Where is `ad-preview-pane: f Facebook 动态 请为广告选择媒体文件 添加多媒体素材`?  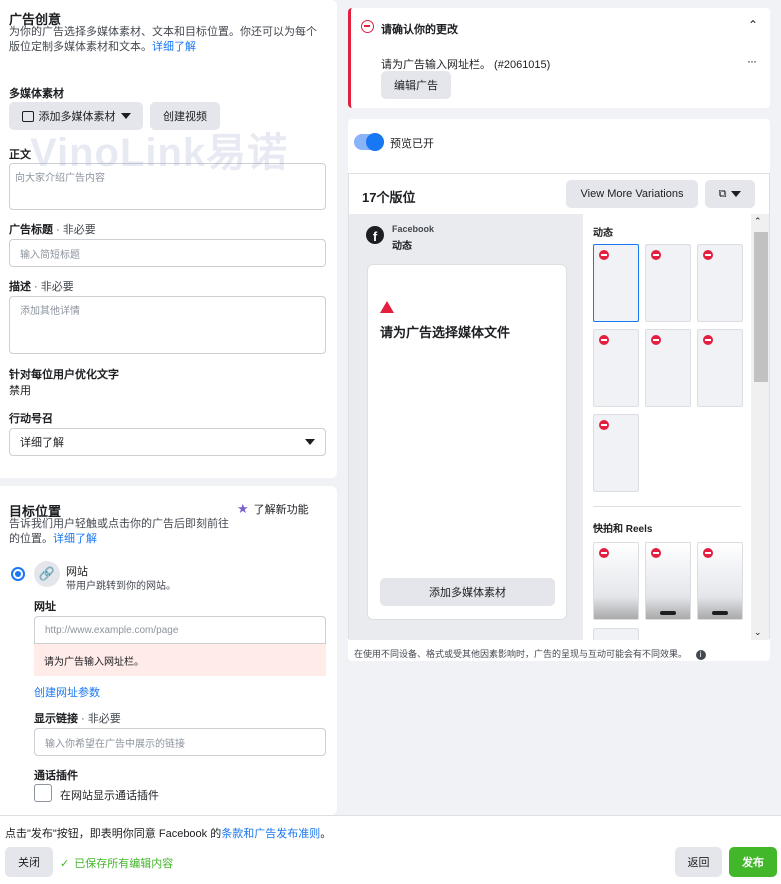 ad-preview-pane: f Facebook 动态 请为广告选择媒体文件 添加多媒体素材 is located at coordinates (466, 427).